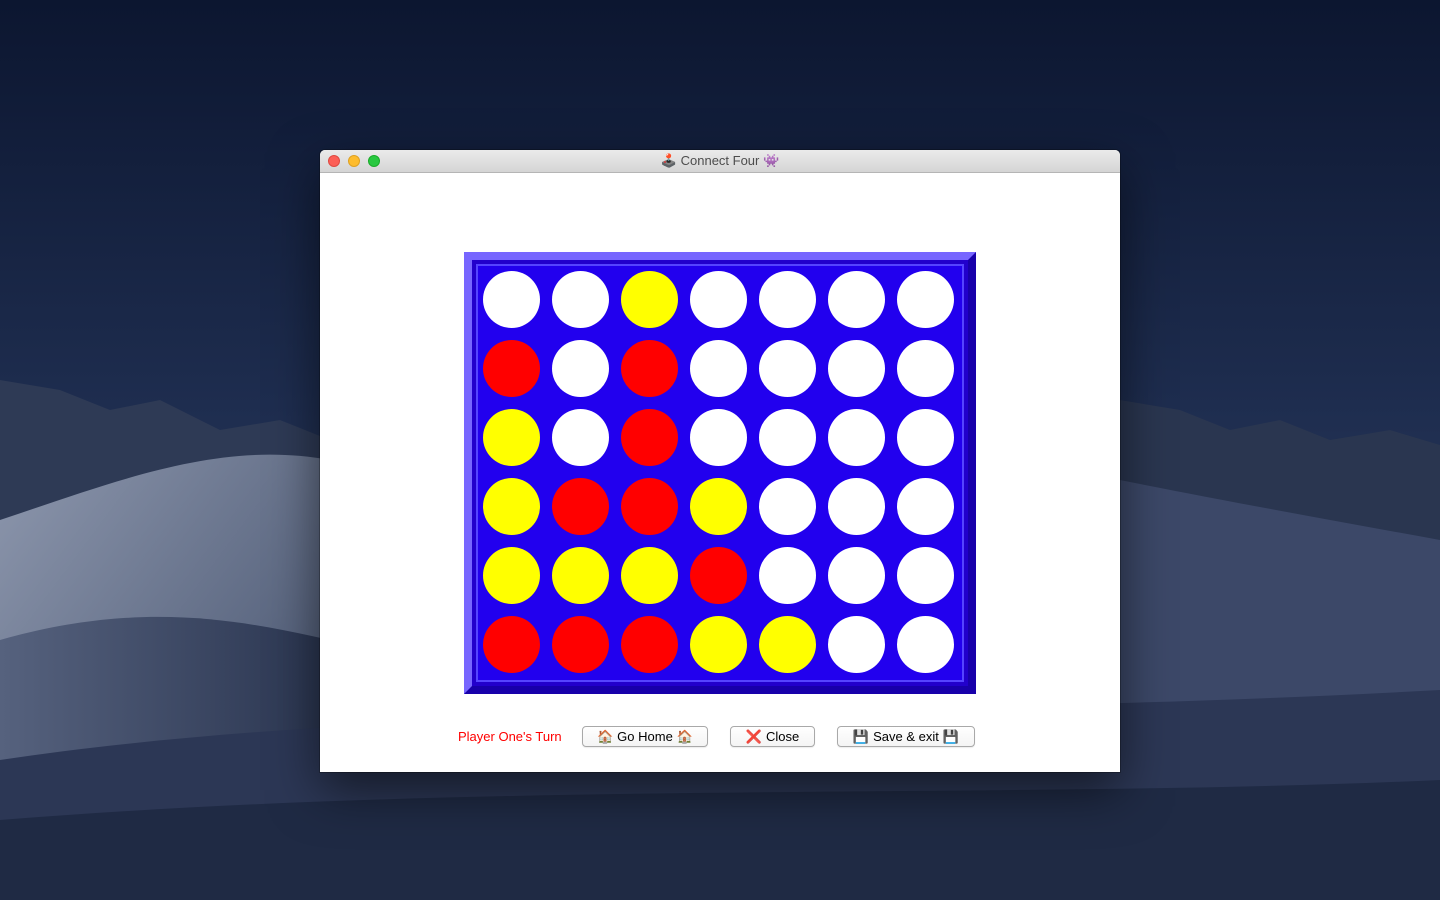 The width and height of the screenshot is (1440, 900). What do you see at coordinates (771, 160) in the screenshot?
I see `alien-monster-icon: 👾` at bounding box center [771, 160].